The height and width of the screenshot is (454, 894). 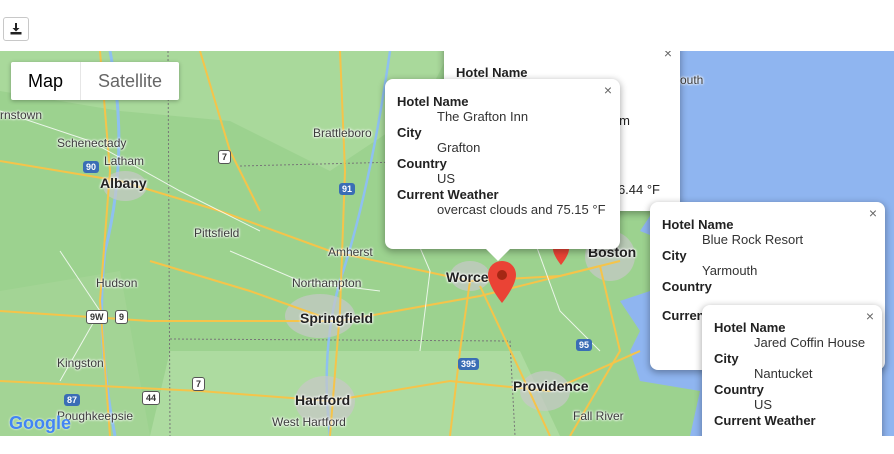 I want to click on map-marker-icon, so click(x=502, y=282).